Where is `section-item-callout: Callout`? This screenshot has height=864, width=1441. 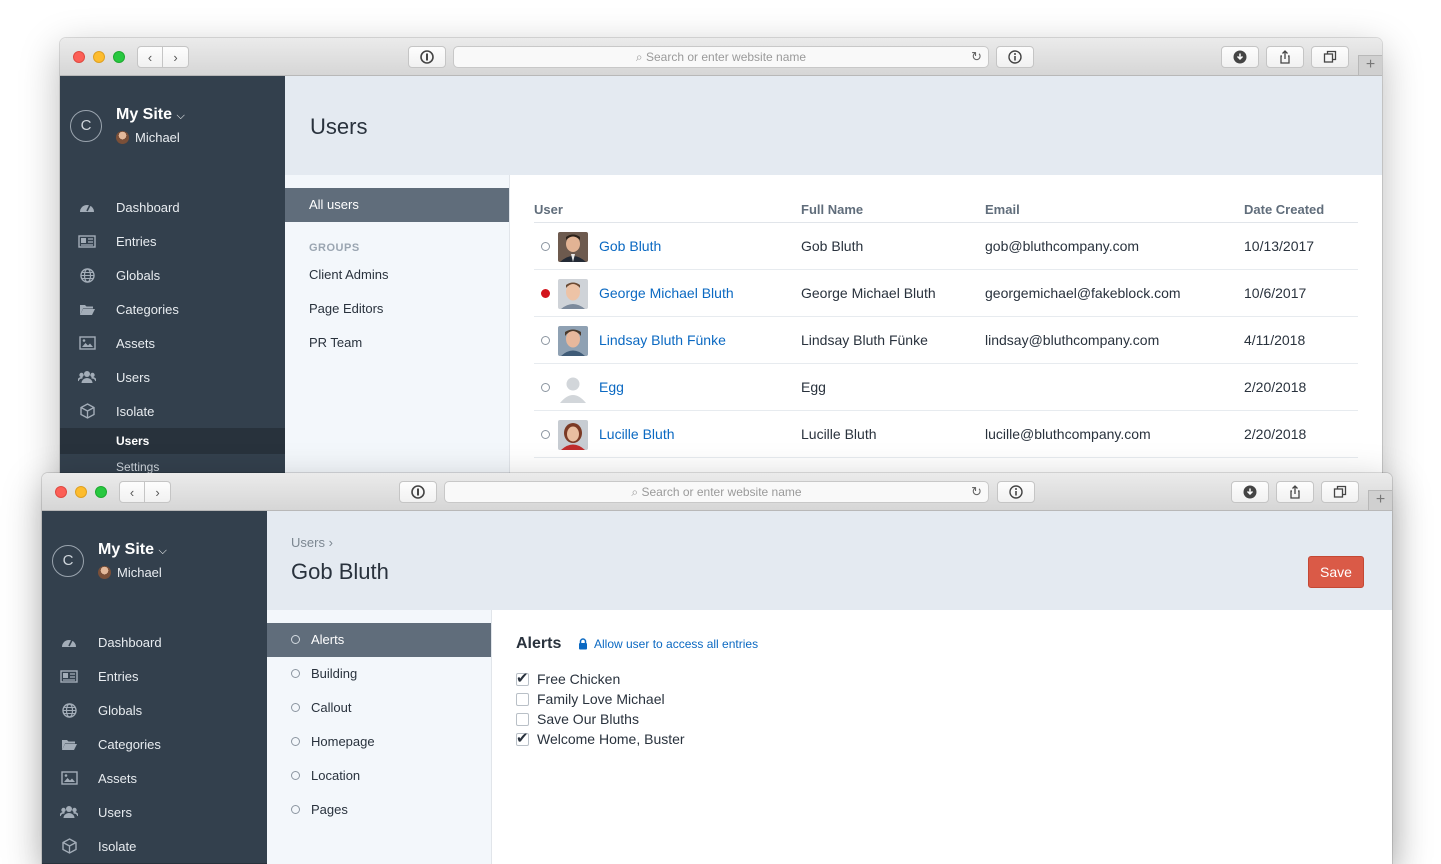
section-item-callout: Callout is located at coordinates (379, 708).